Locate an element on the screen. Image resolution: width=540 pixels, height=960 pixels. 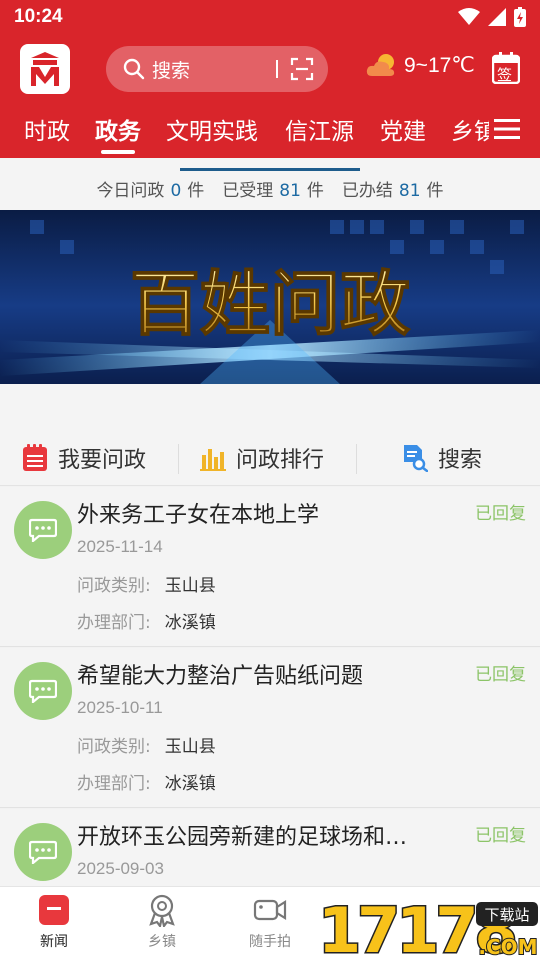
tab-shizheng: 时政 is located at coordinates (47, 129).